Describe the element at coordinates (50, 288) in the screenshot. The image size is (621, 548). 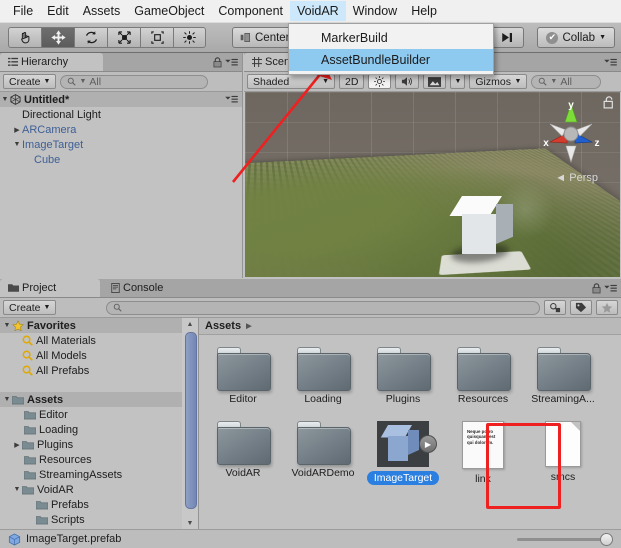
I see `tab-project: Project` at that location.